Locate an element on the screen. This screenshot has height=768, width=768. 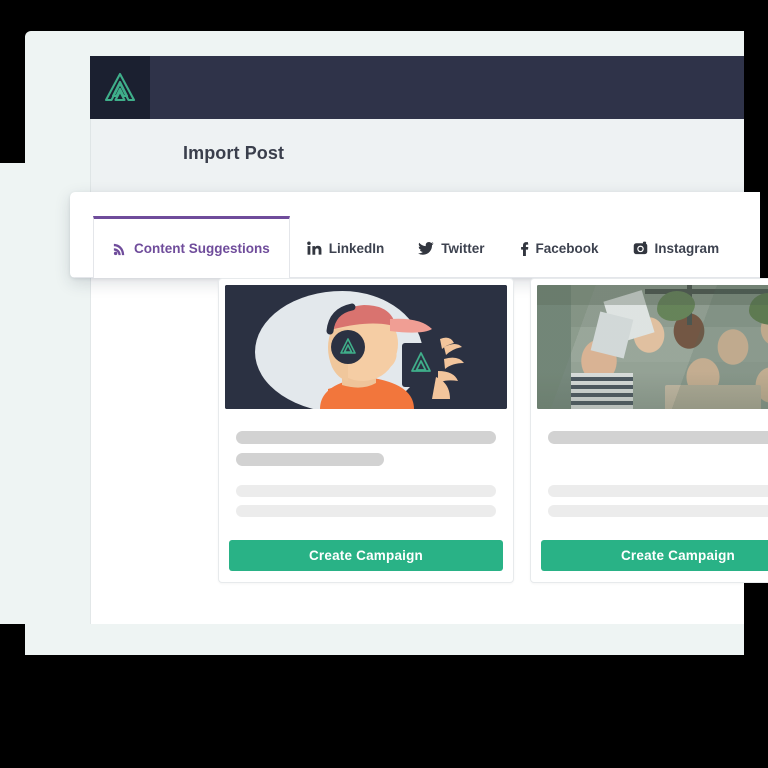
top-navbar is located at coordinates (417, 87).